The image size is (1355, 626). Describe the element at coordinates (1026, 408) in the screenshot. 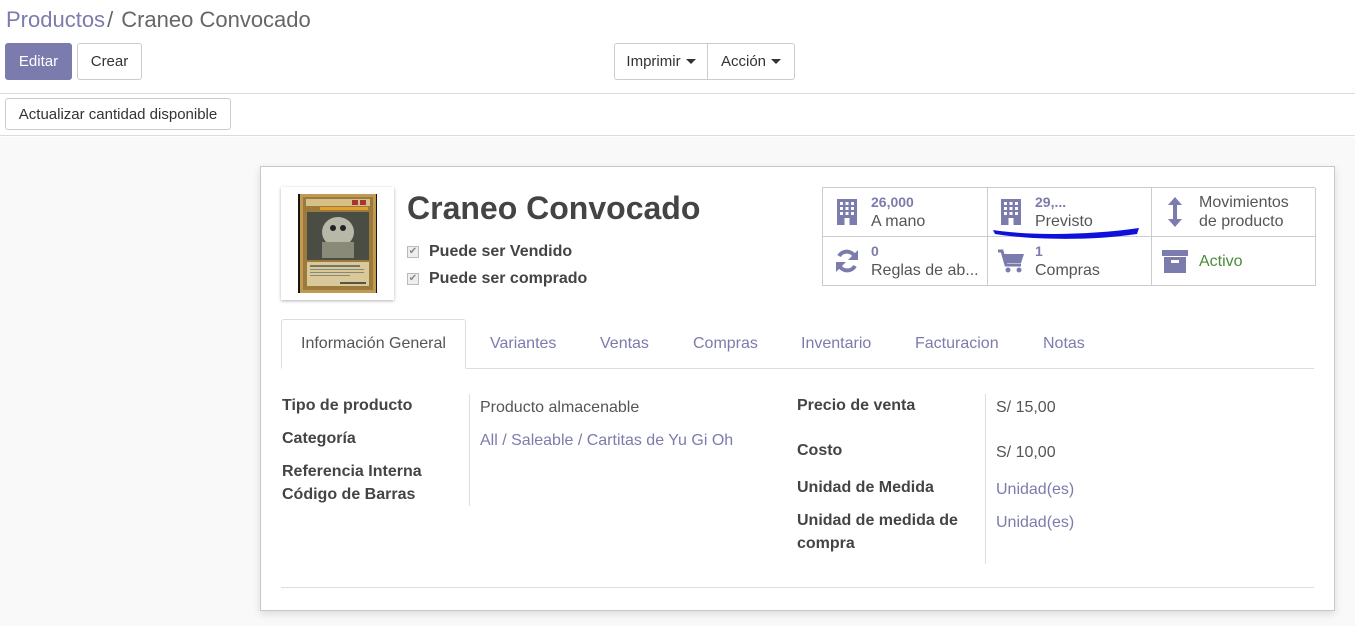

I see `sale-price-value: S/ 15,00` at that location.